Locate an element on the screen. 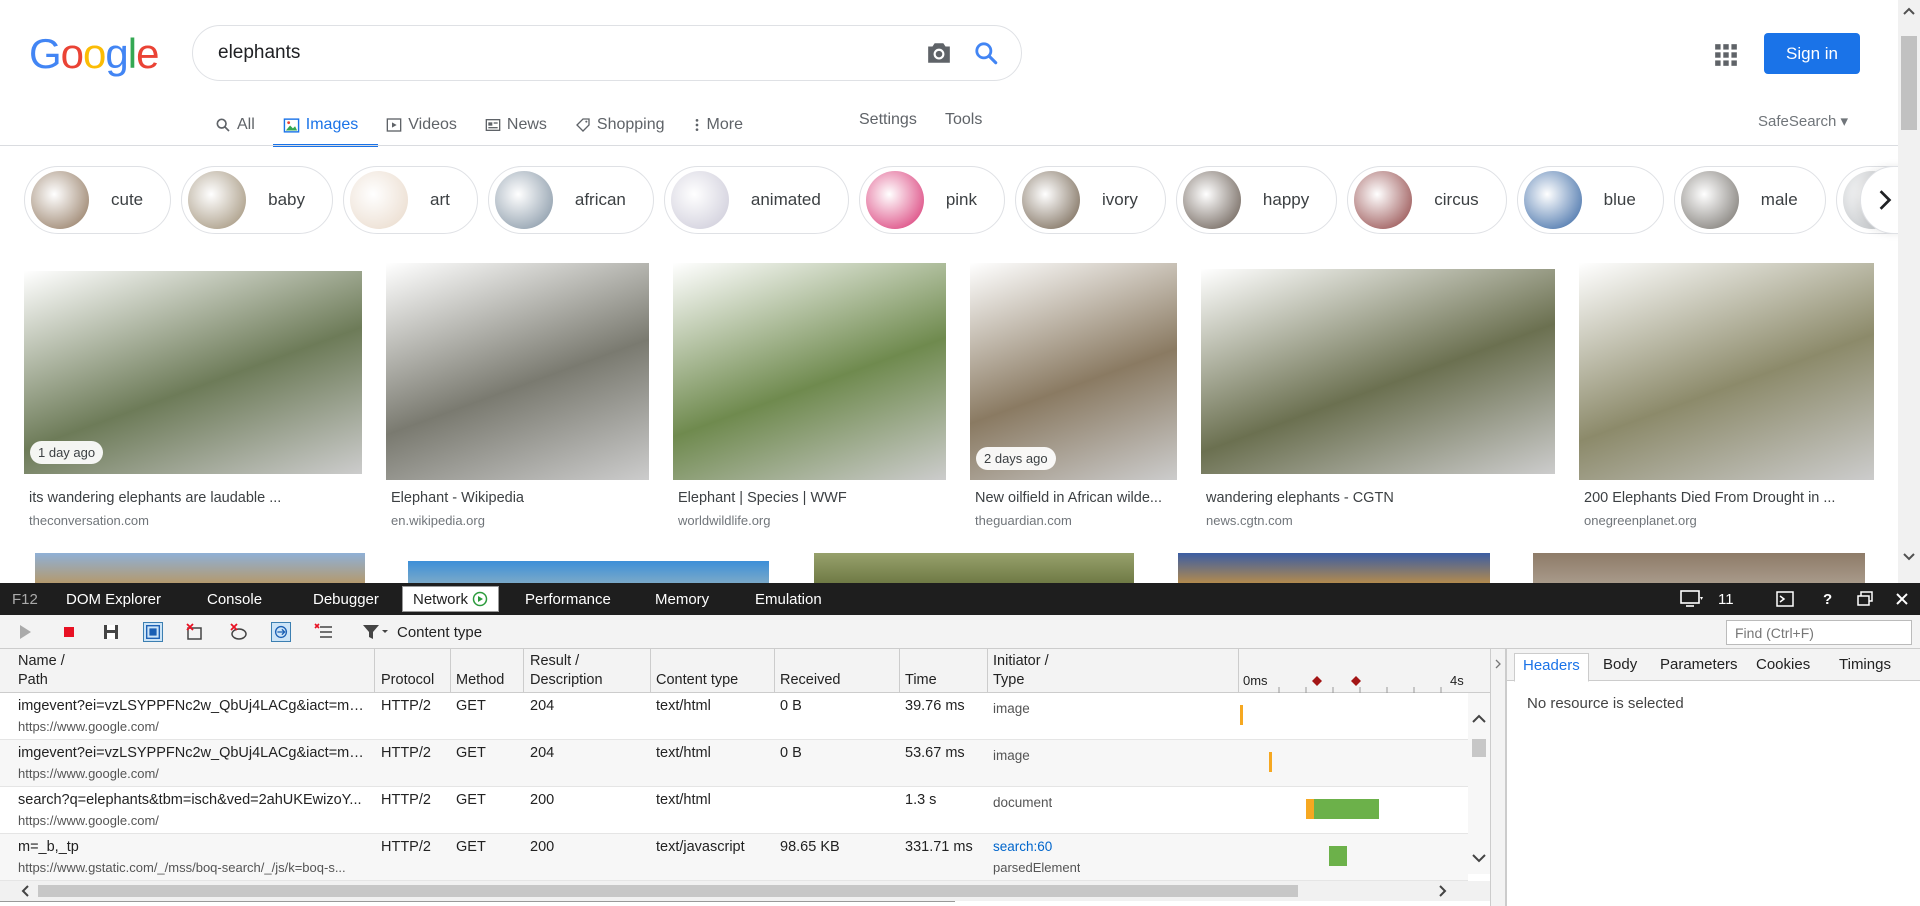 The image size is (1920, 906). result-source: onegreenplanet.org is located at coordinates (1640, 520).